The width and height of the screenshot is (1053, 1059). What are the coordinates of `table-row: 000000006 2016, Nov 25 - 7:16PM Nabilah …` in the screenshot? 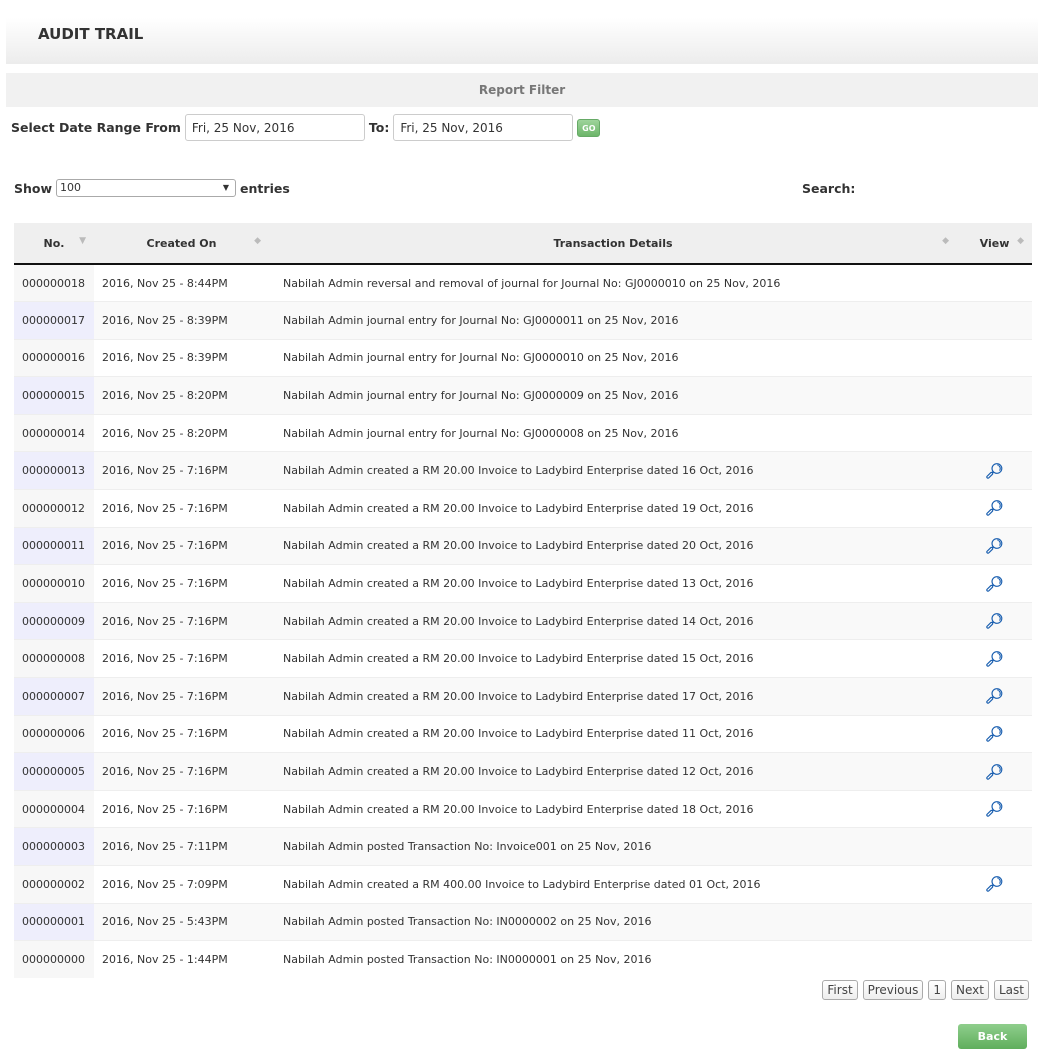 It's located at (523, 733).